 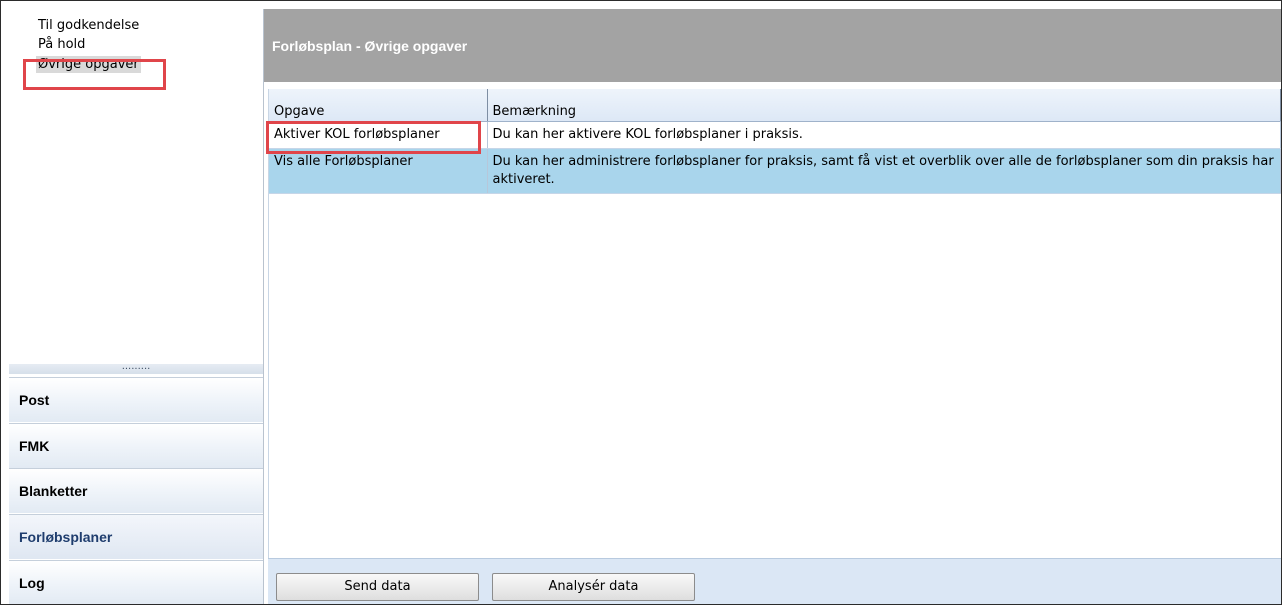 I want to click on grid-header-row: Opgave Bemærkning, so click(x=775, y=105).